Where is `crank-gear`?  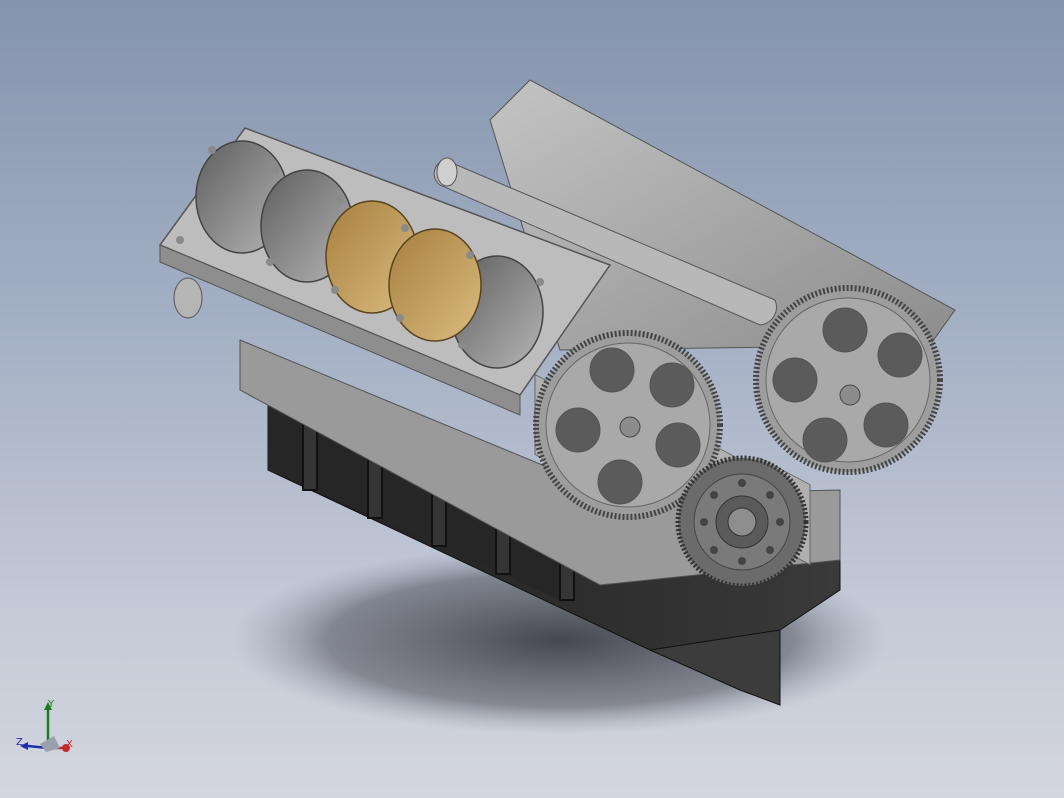
crank-gear is located at coordinates (742, 522).